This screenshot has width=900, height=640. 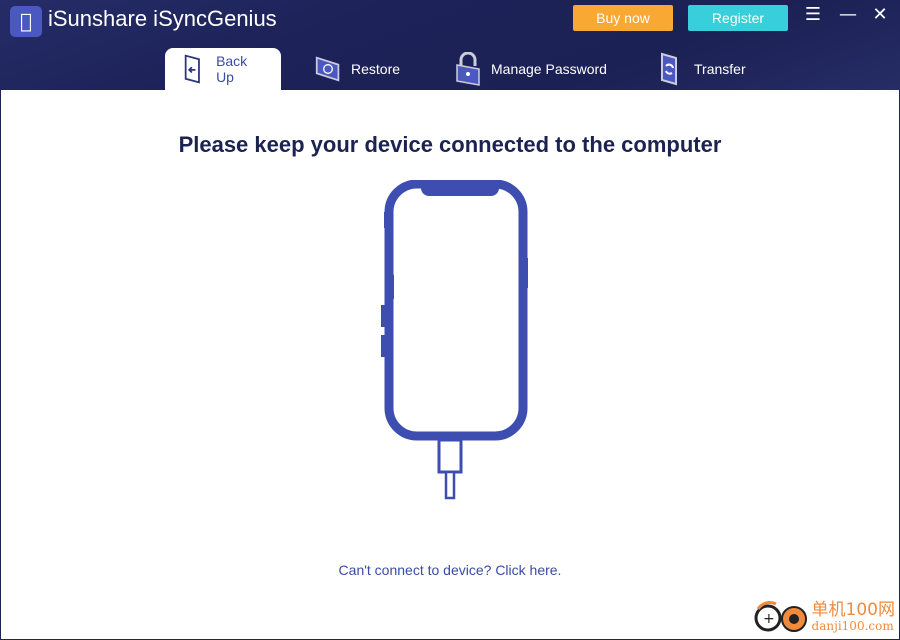 I want to click on register-button: Register, so click(x=738, y=18).